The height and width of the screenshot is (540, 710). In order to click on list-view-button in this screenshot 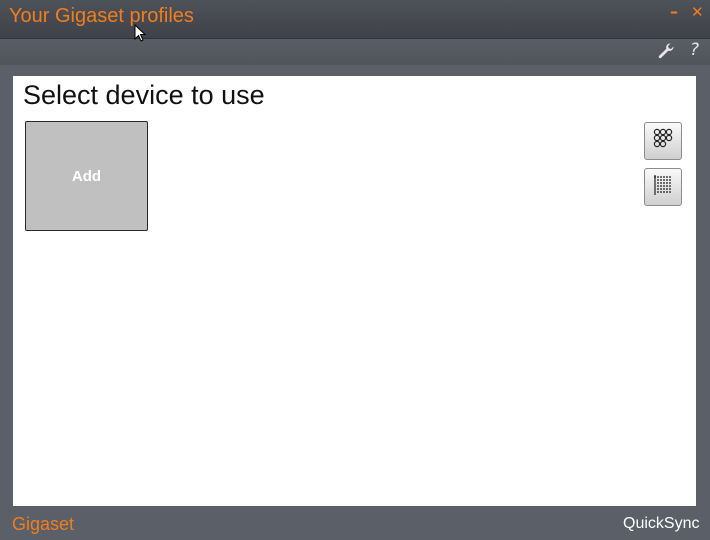, I will do `click(663, 187)`.